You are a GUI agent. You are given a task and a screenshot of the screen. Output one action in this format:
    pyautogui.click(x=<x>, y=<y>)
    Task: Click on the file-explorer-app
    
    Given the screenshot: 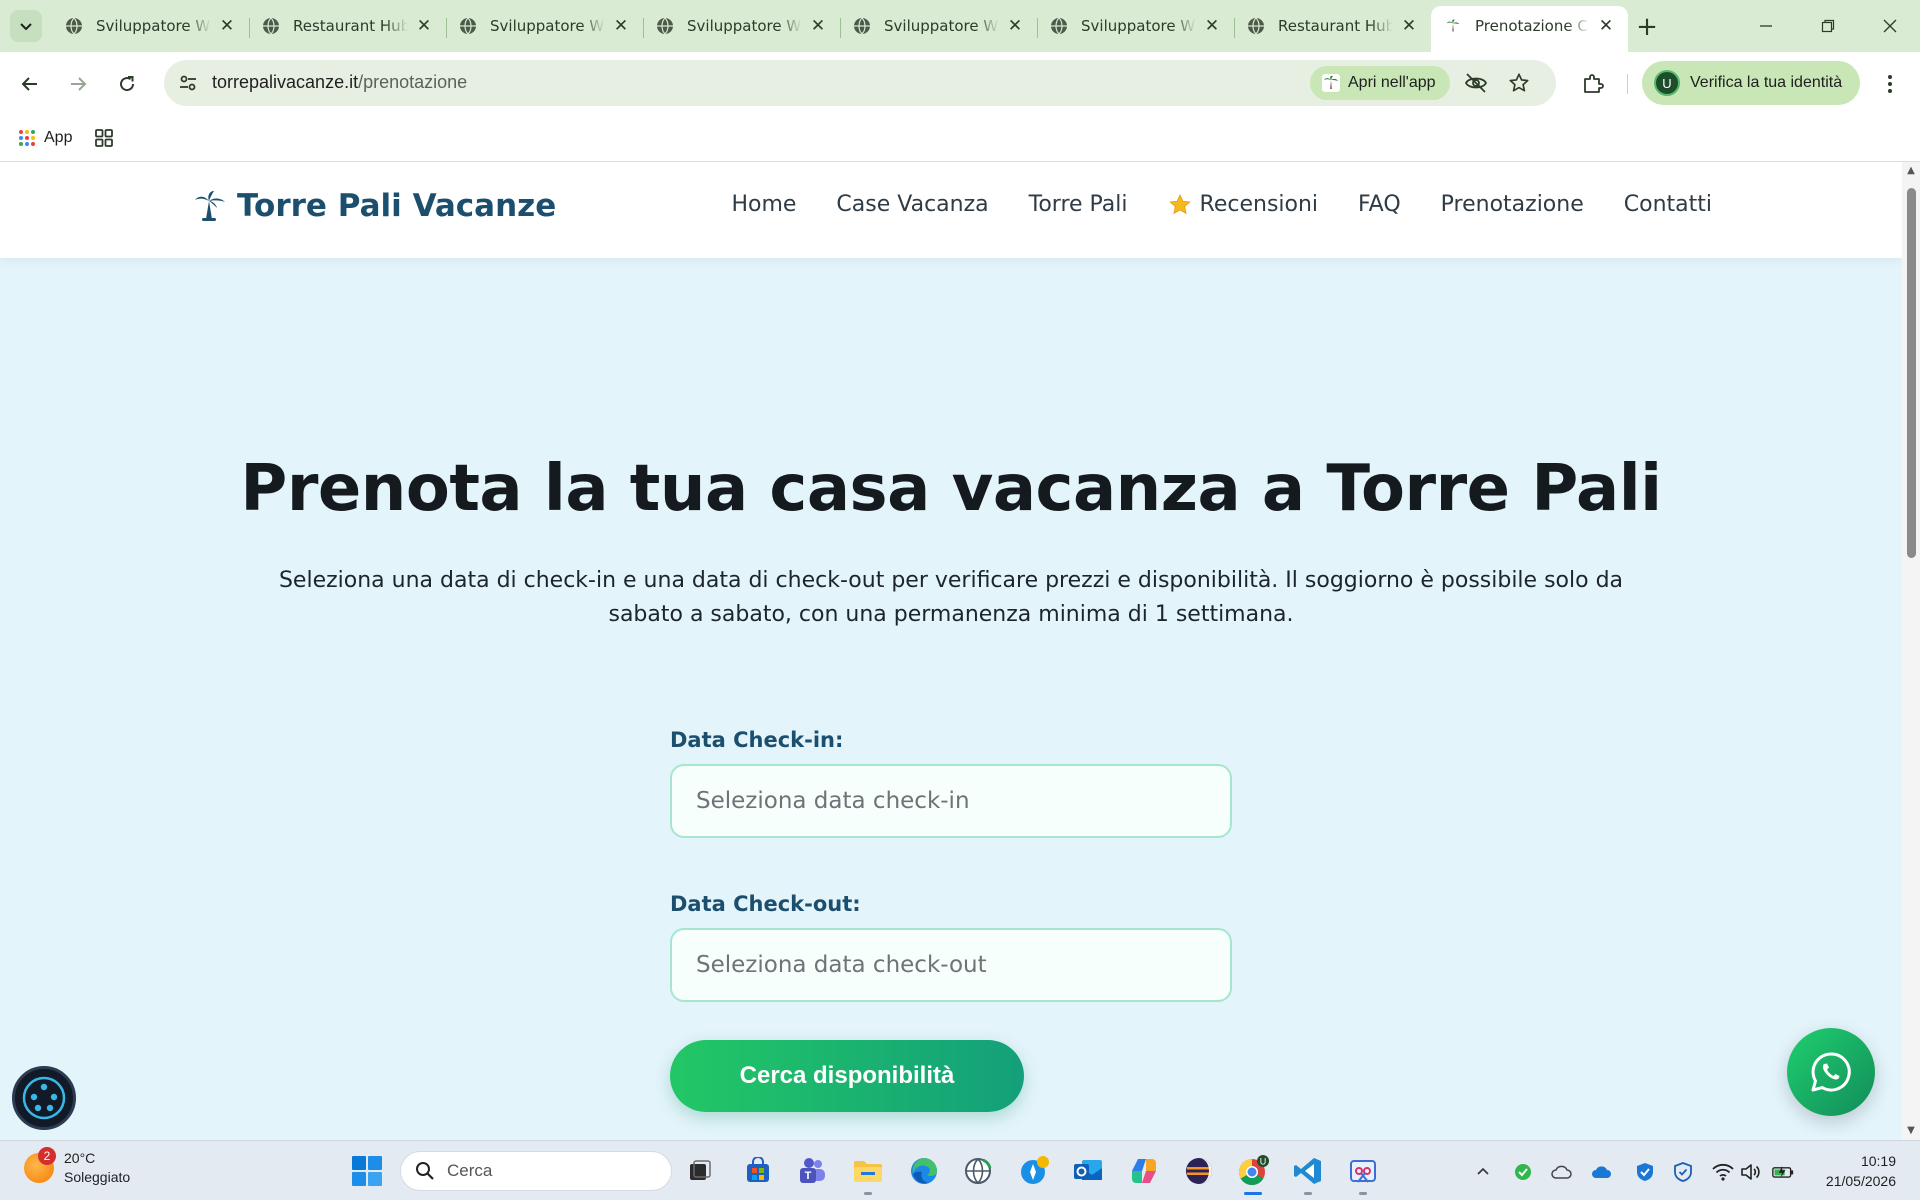 What is the action you would take?
    pyautogui.click(x=868, y=1174)
    